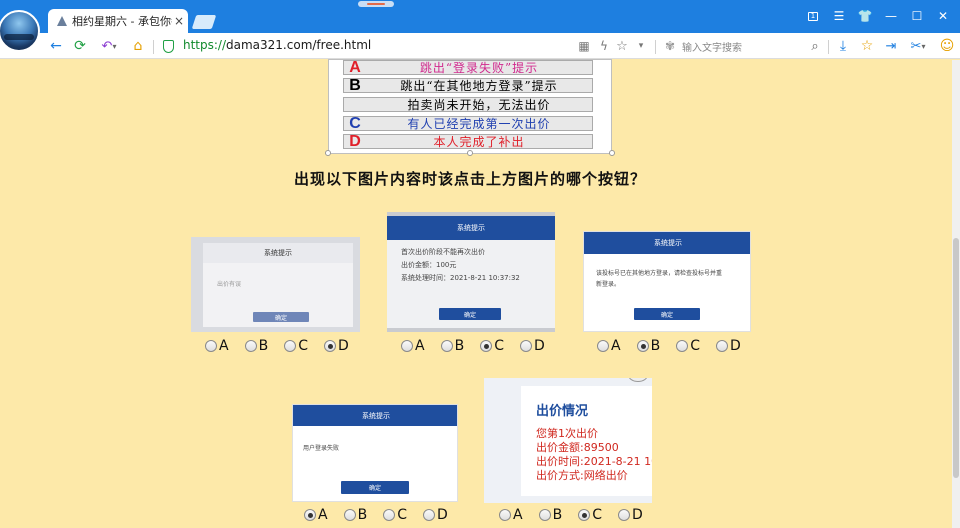 This screenshot has height=528, width=960. Describe the element at coordinates (843, 46) in the screenshot. I see `download-icon: ⤓` at that location.